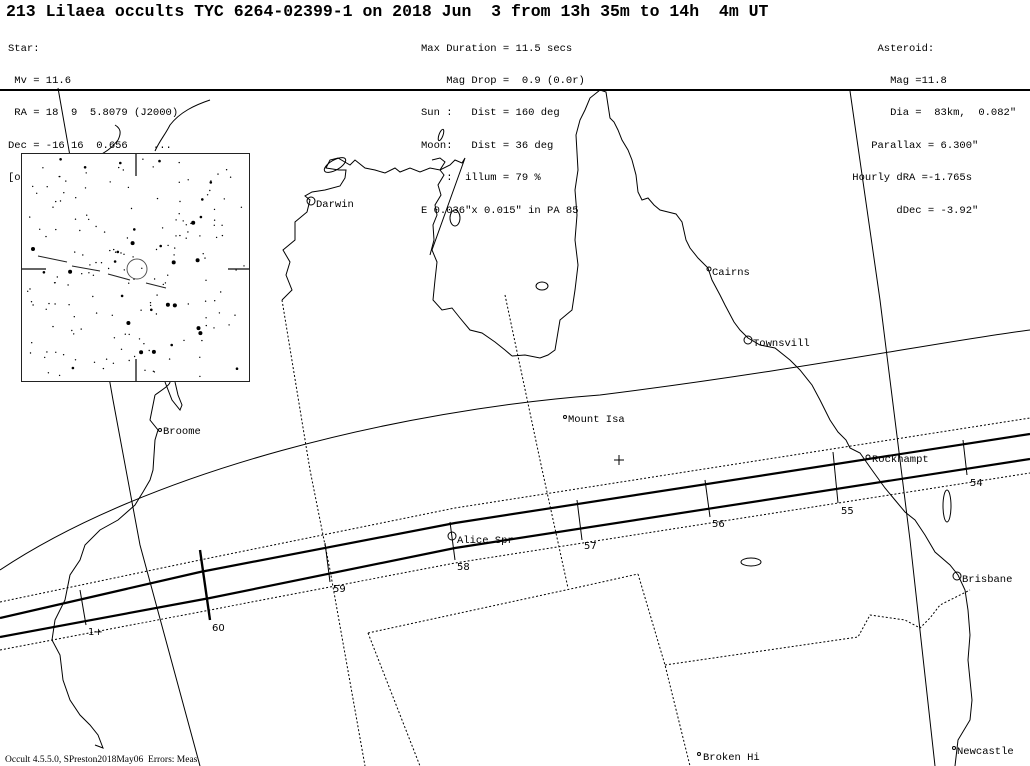 The height and width of the screenshot is (766, 1030). I want to click on coastline-wa, so click(105, 571).